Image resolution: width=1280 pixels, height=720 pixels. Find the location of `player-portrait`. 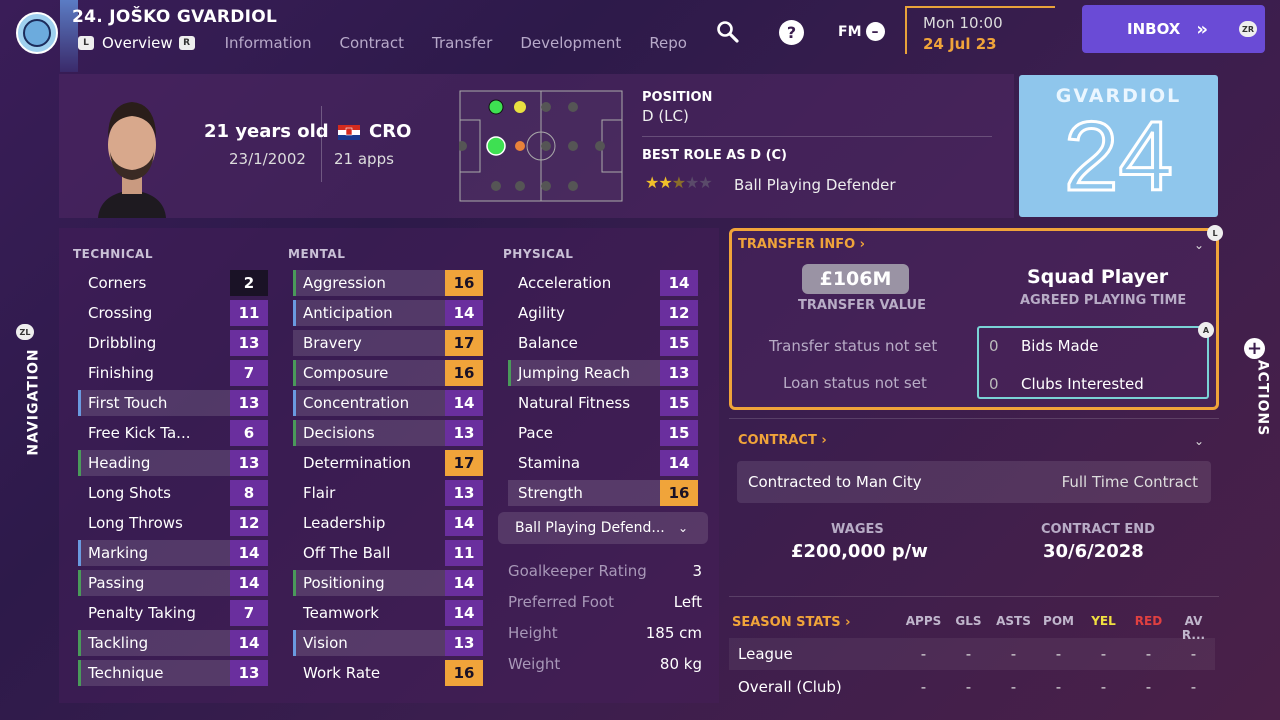

player-portrait is located at coordinates (132, 154).